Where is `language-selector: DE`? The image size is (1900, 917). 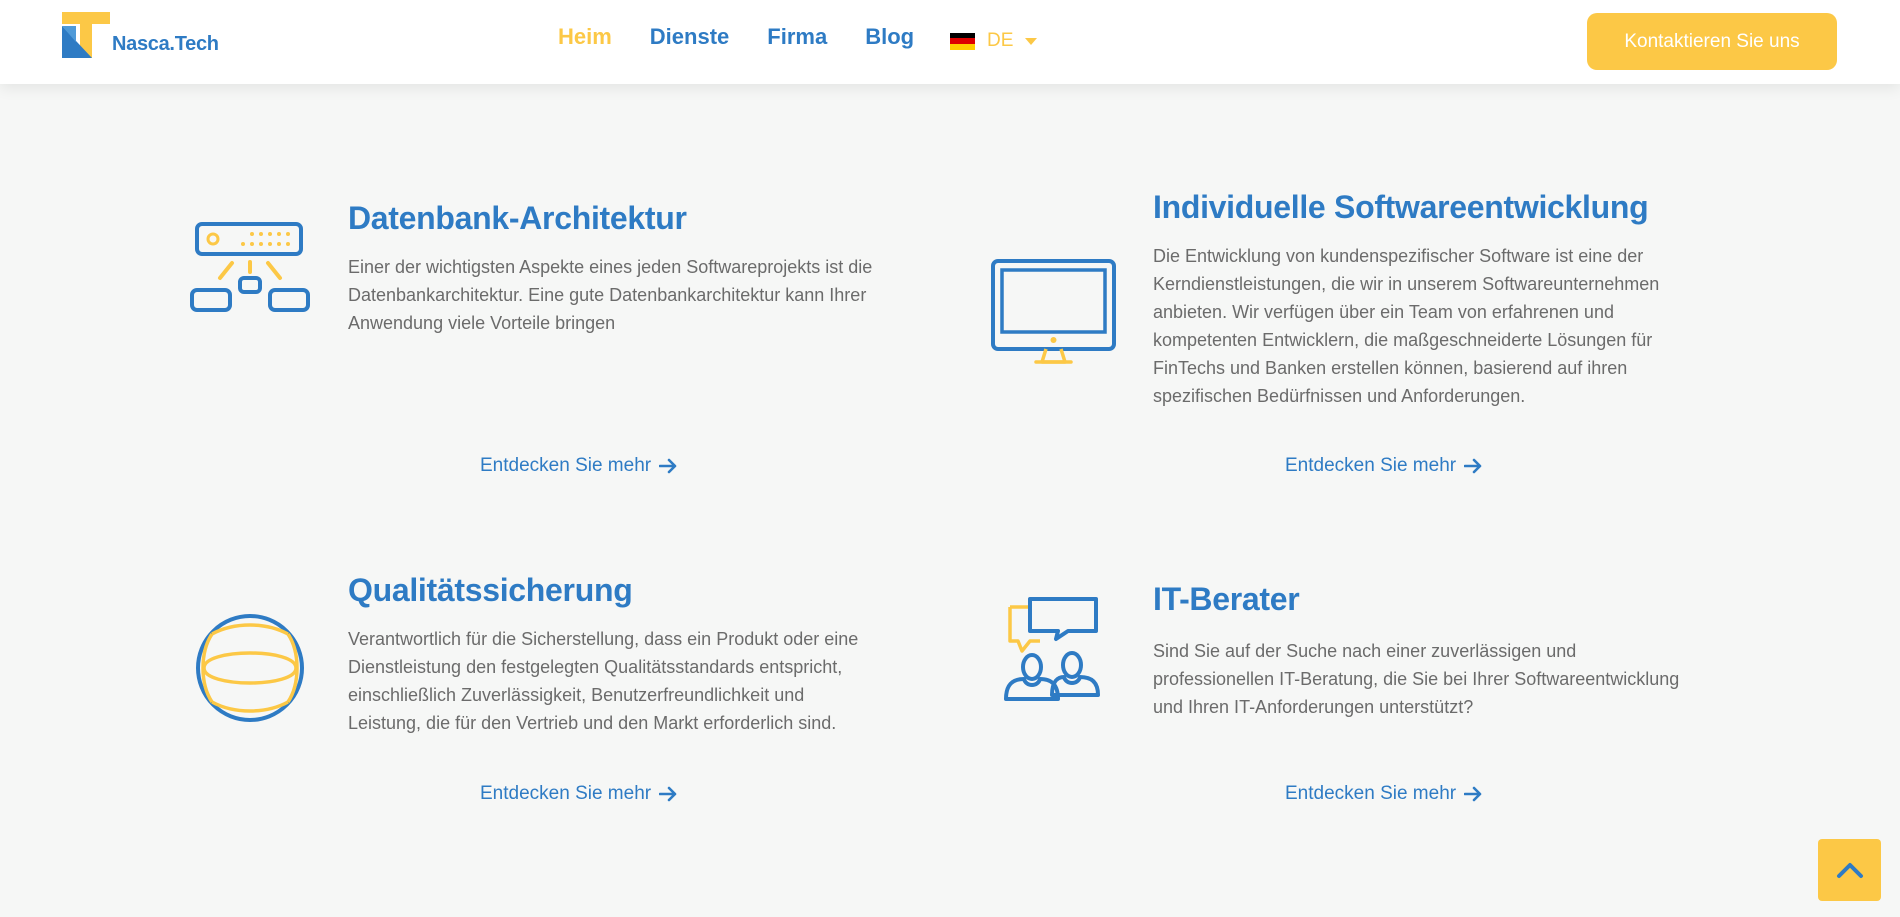
language-selector: DE is located at coordinates (994, 41).